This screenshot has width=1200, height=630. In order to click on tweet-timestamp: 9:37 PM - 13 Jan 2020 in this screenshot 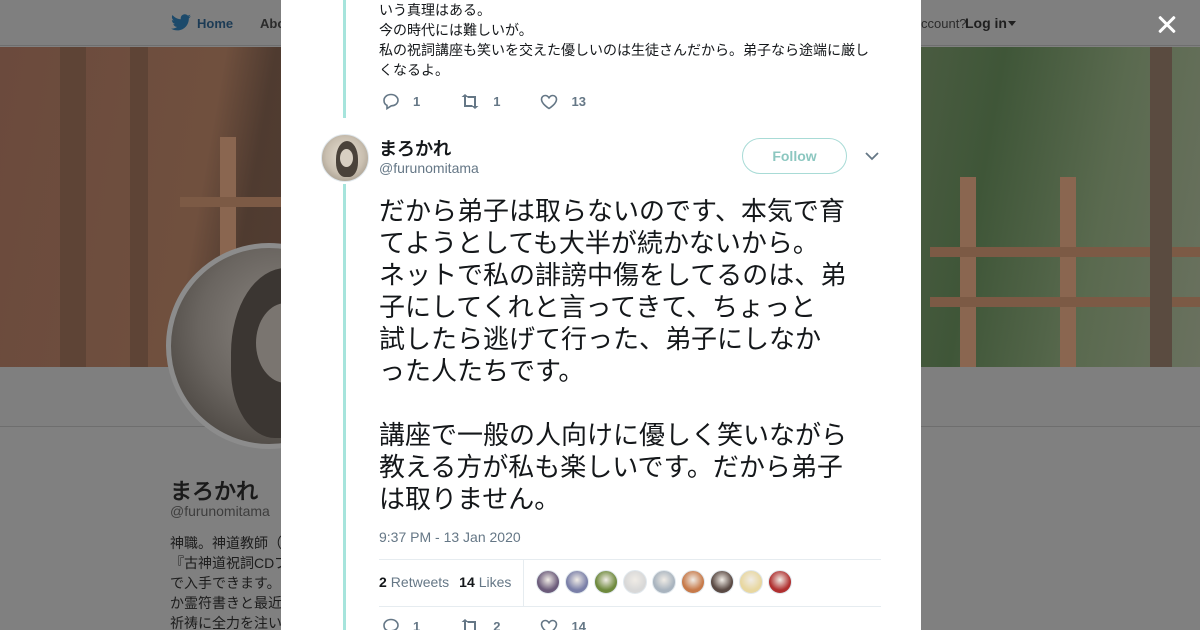, I will do `click(450, 537)`.